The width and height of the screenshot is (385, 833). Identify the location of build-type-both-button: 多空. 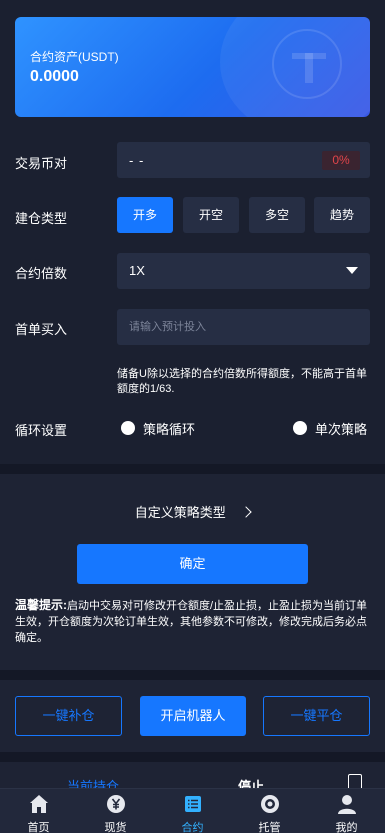
(277, 215).